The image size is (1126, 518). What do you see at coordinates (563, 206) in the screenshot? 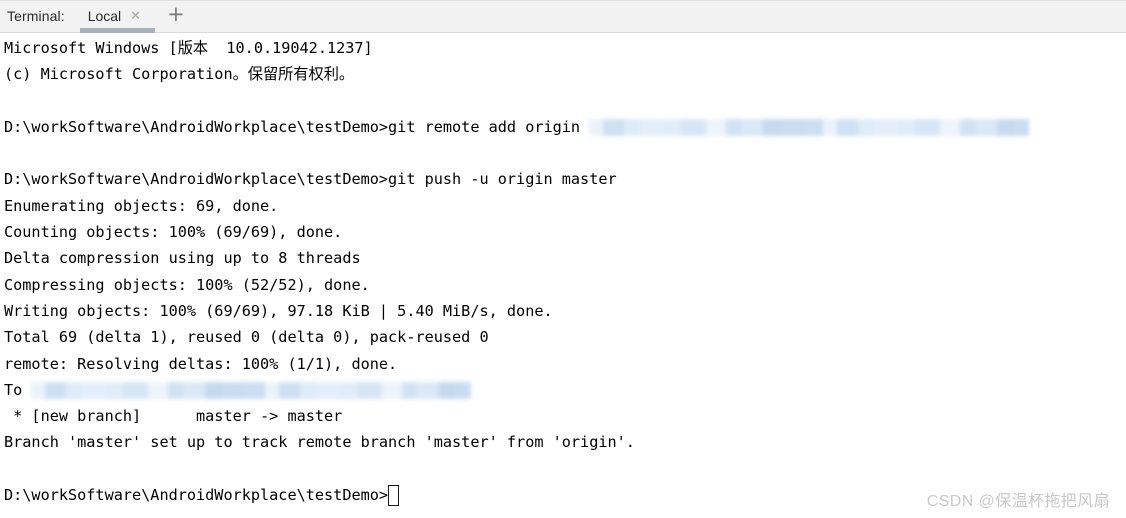
I see `terminal-line: Enumerating objects: 69, done.` at bounding box center [563, 206].